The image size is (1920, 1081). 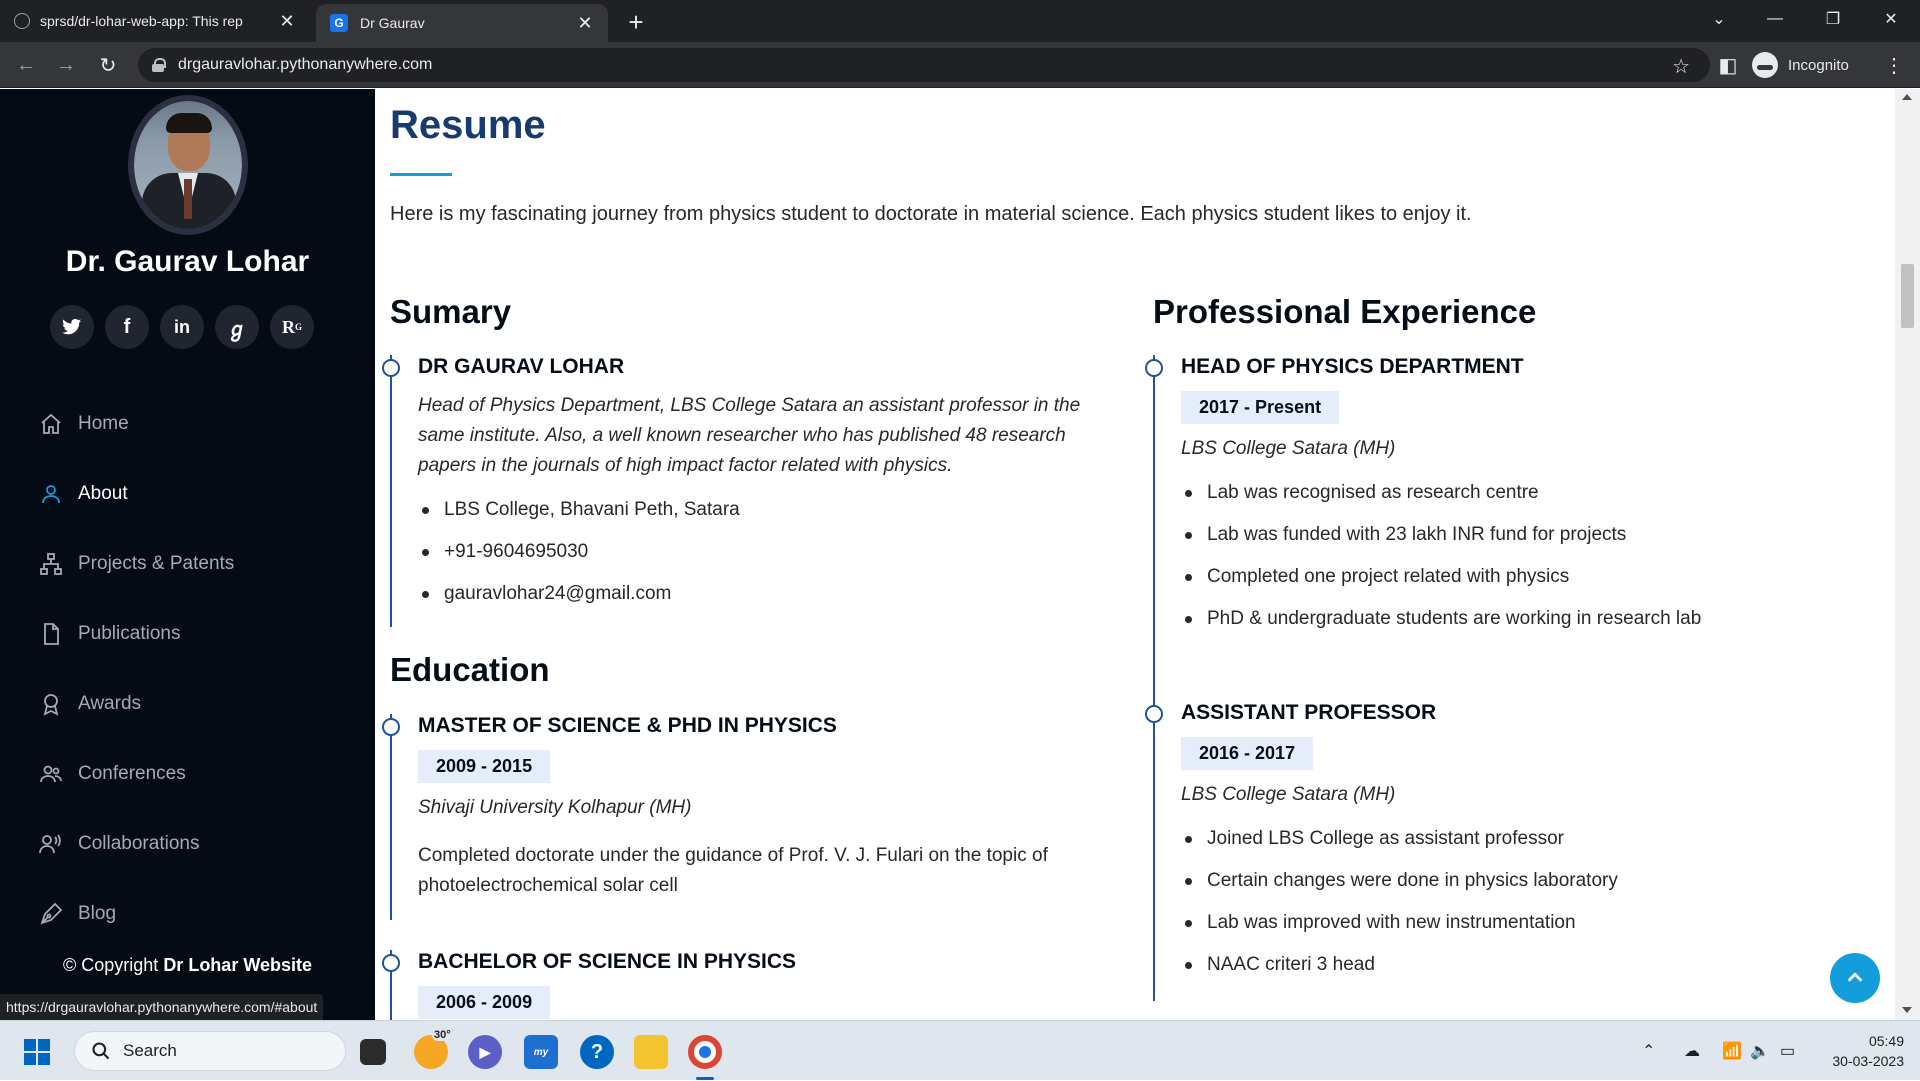 What do you see at coordinates (555, 807) in the screenshot?
I see `education-institution: Shivaji University Kolhapur (MH)` at bounding box center [555, 807].